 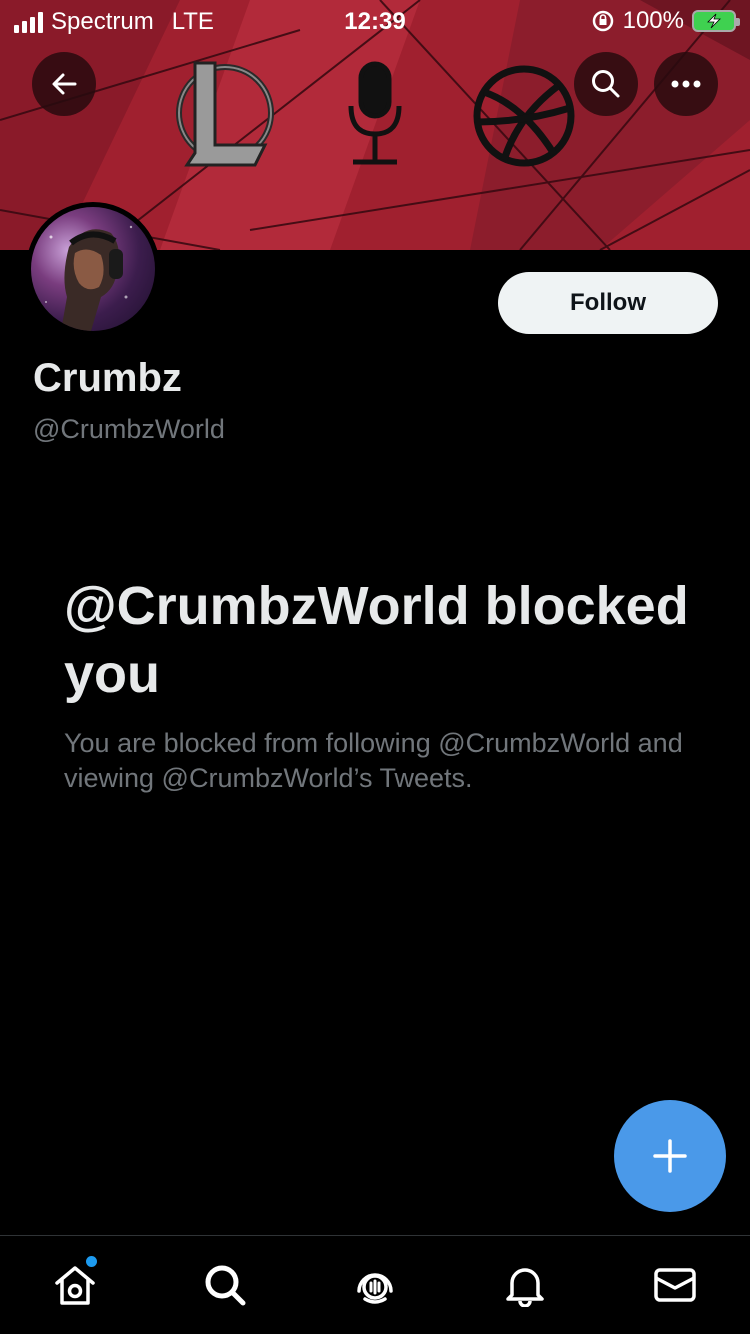 I want to click on tab-notifications, so click(x=525, y=1285).